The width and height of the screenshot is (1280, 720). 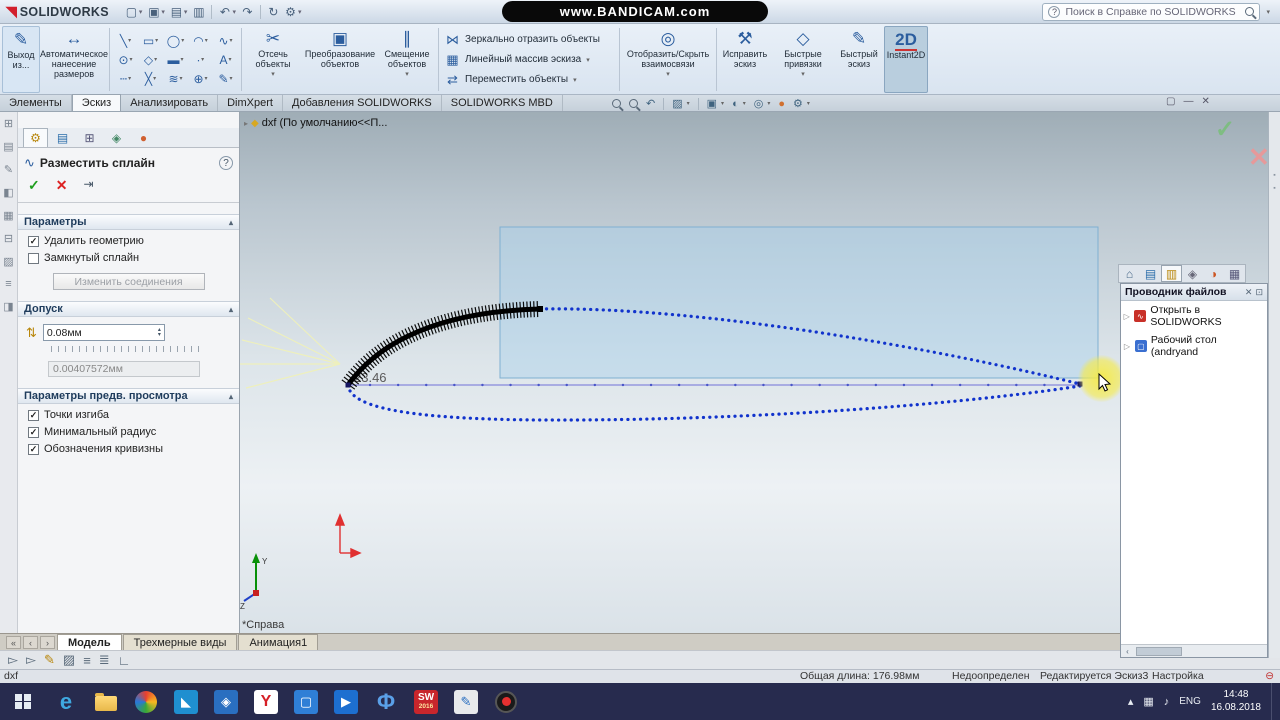 I want to click on media-player-icon: ▶, so click(x=346, y=701).